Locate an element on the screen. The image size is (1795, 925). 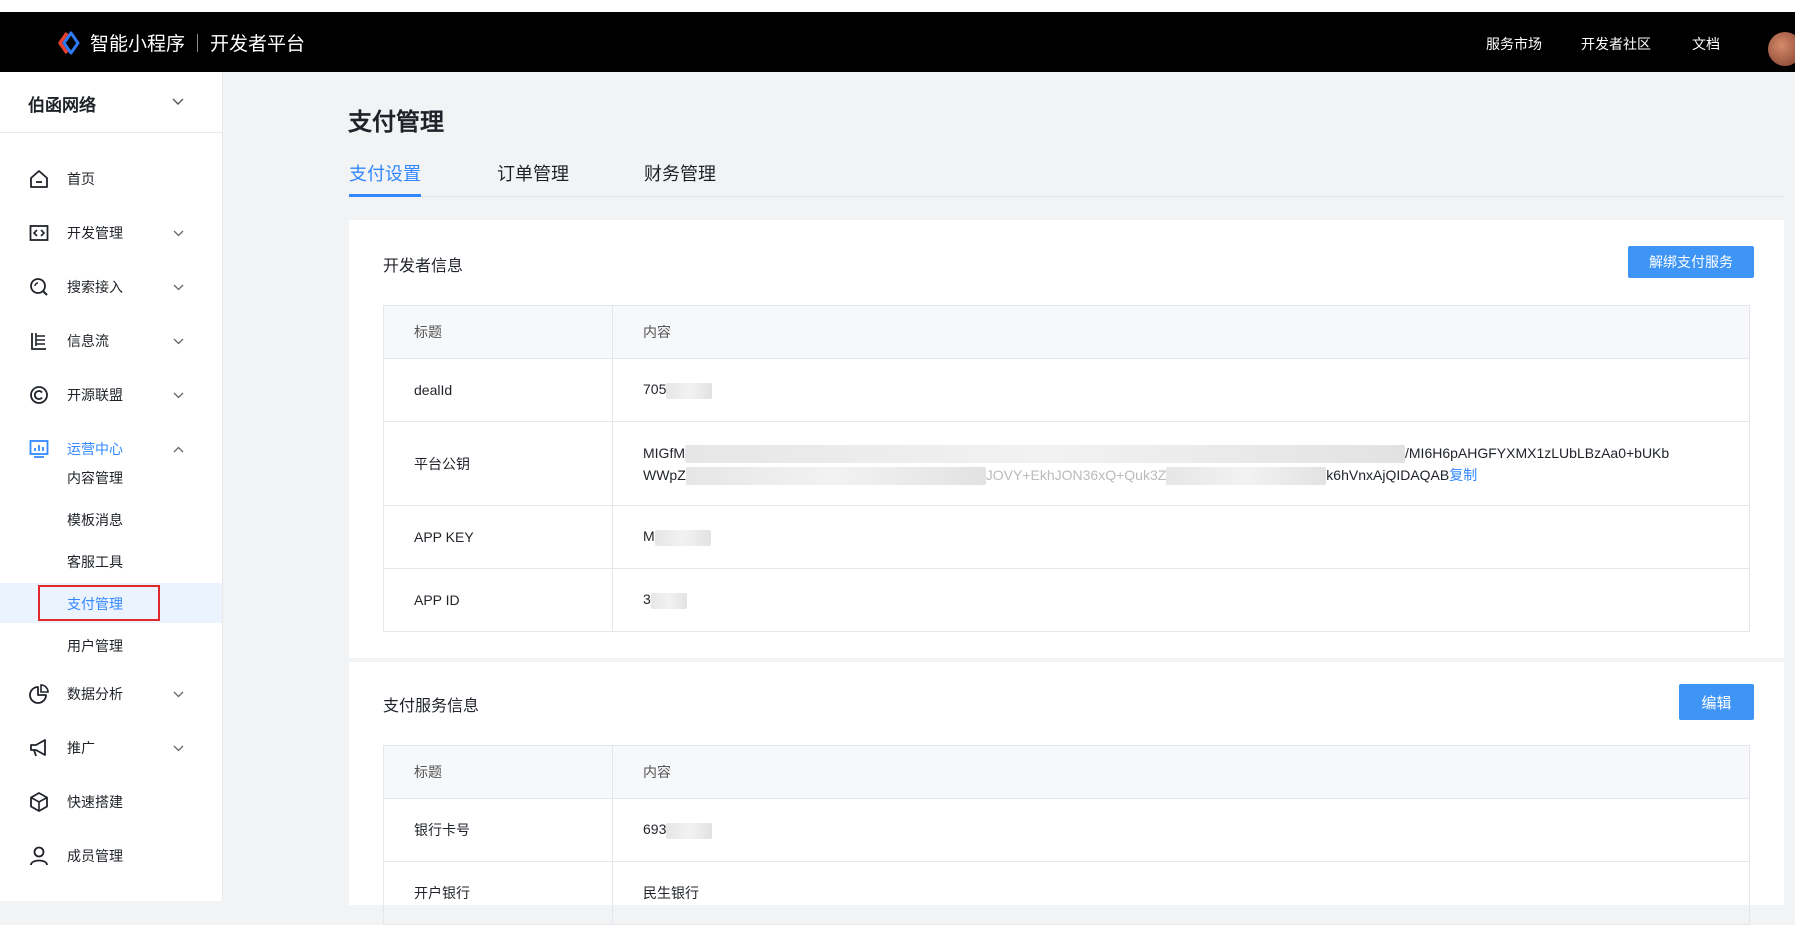
nav-docs: 文档 is located at coordinates (1706, 44).